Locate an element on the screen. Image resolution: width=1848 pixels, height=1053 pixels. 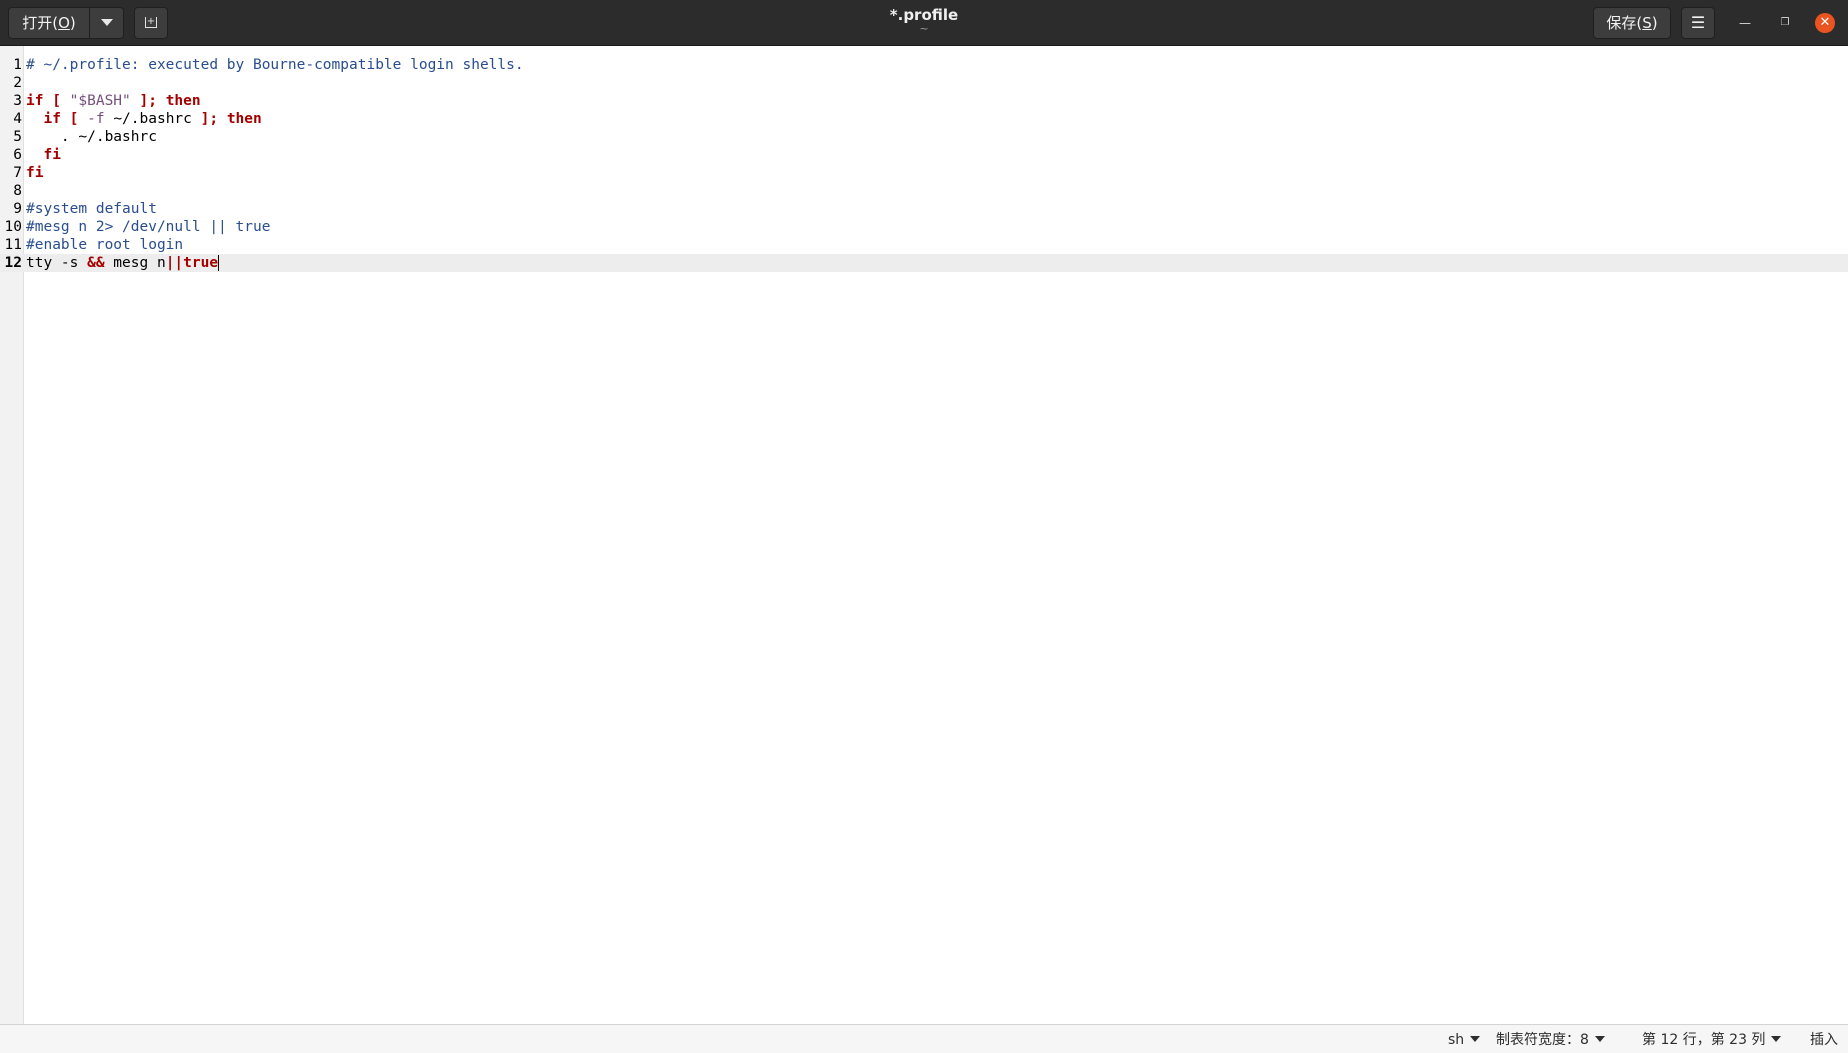
save-label: 保存( is located at coordinates (1624, 23).